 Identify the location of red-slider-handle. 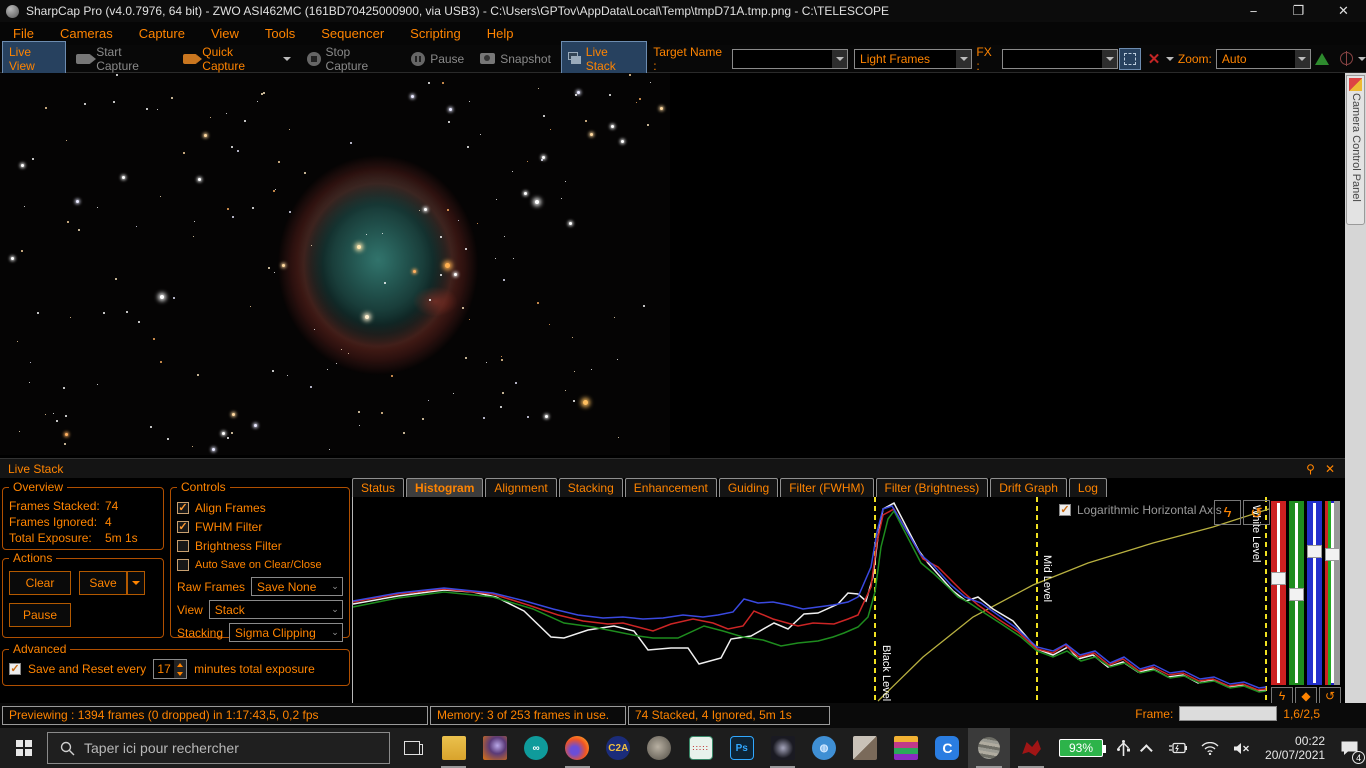
(1278, 578).